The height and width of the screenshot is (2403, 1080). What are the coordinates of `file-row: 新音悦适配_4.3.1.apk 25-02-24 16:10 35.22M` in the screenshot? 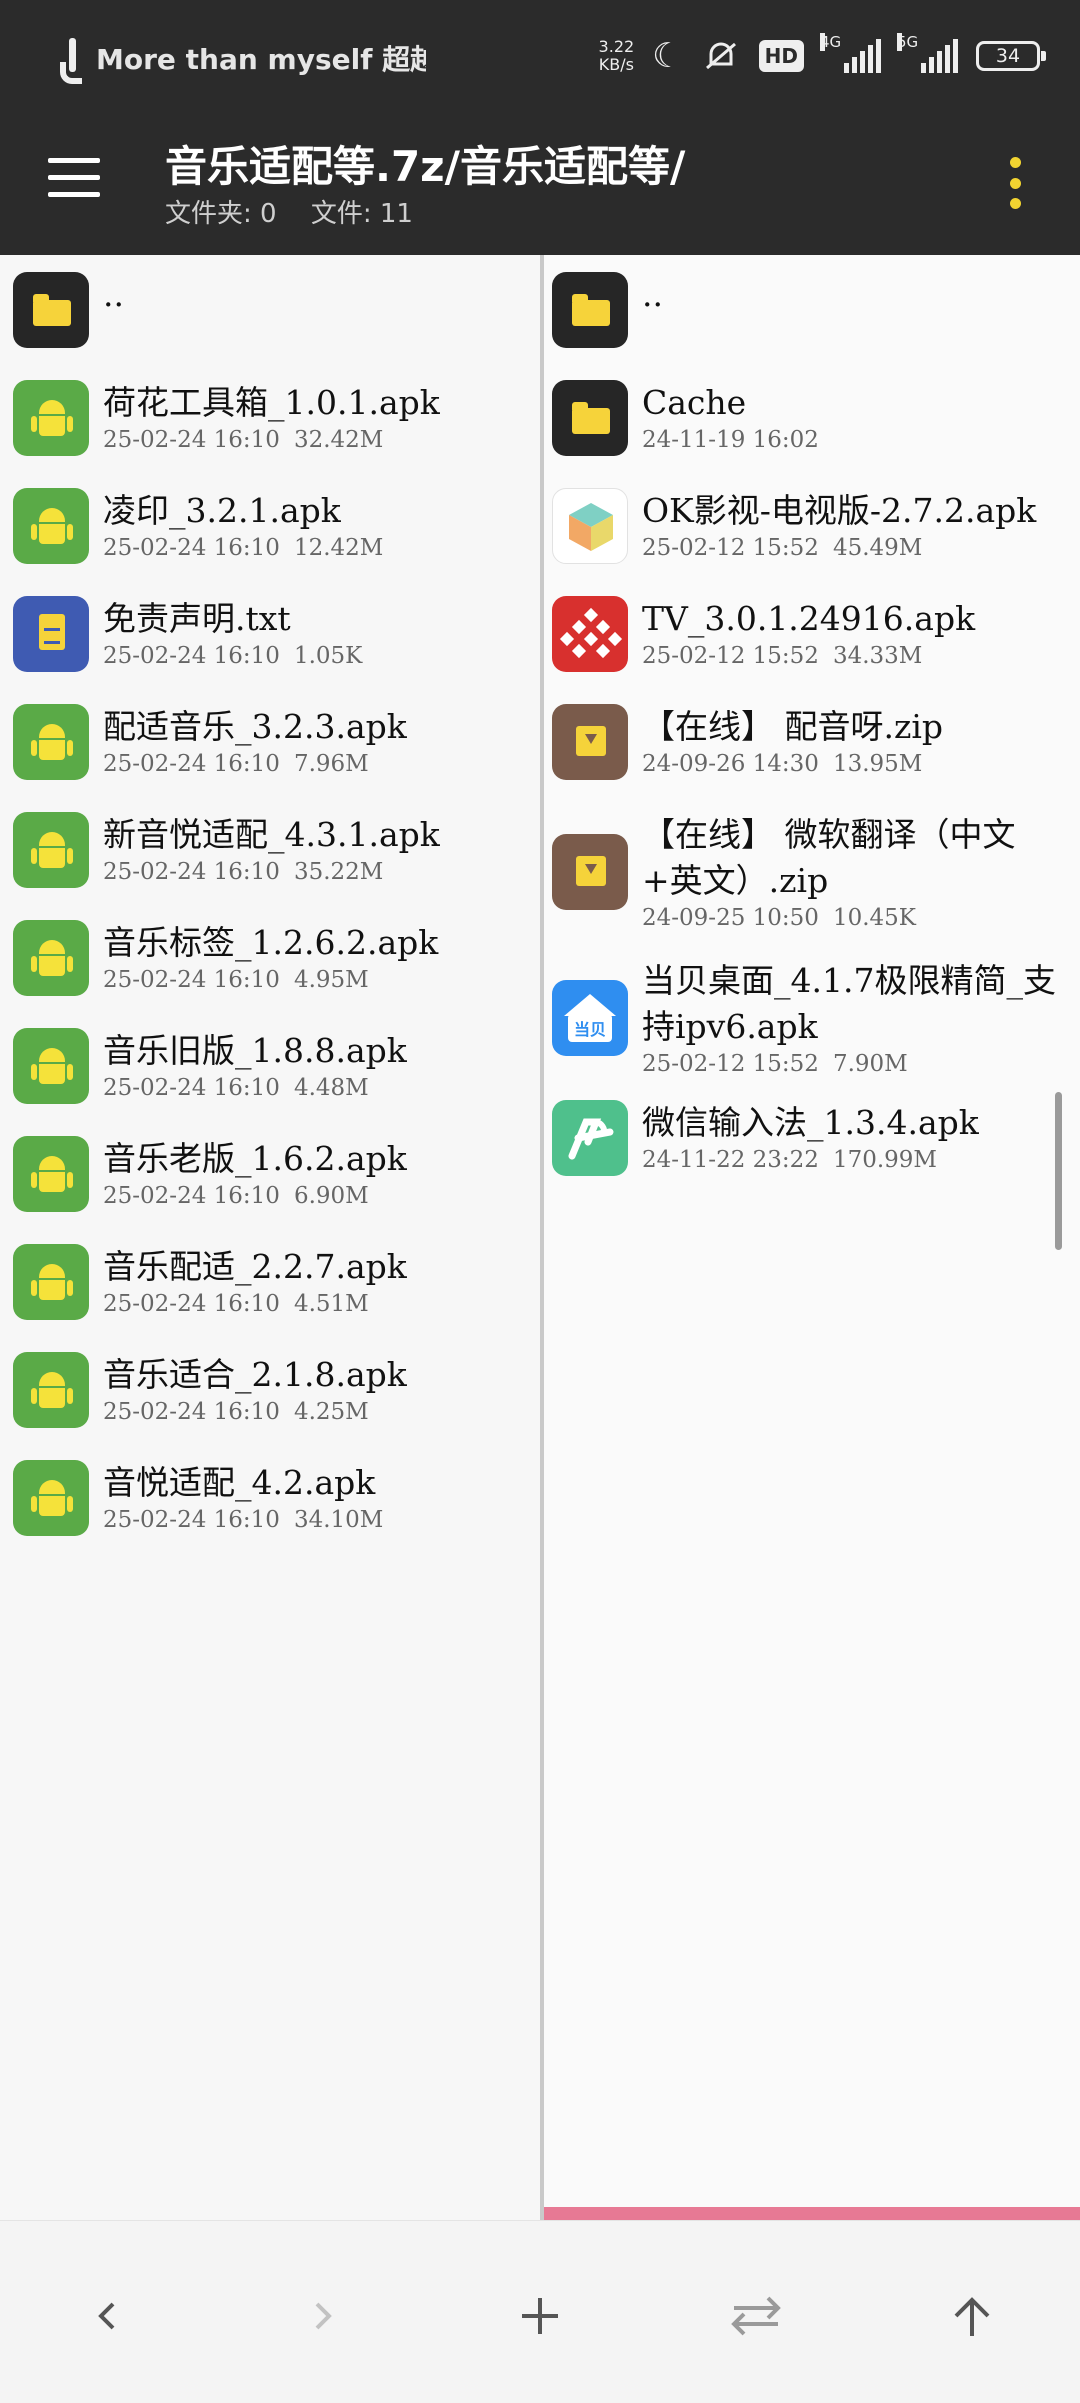 It's located at (226, 850).